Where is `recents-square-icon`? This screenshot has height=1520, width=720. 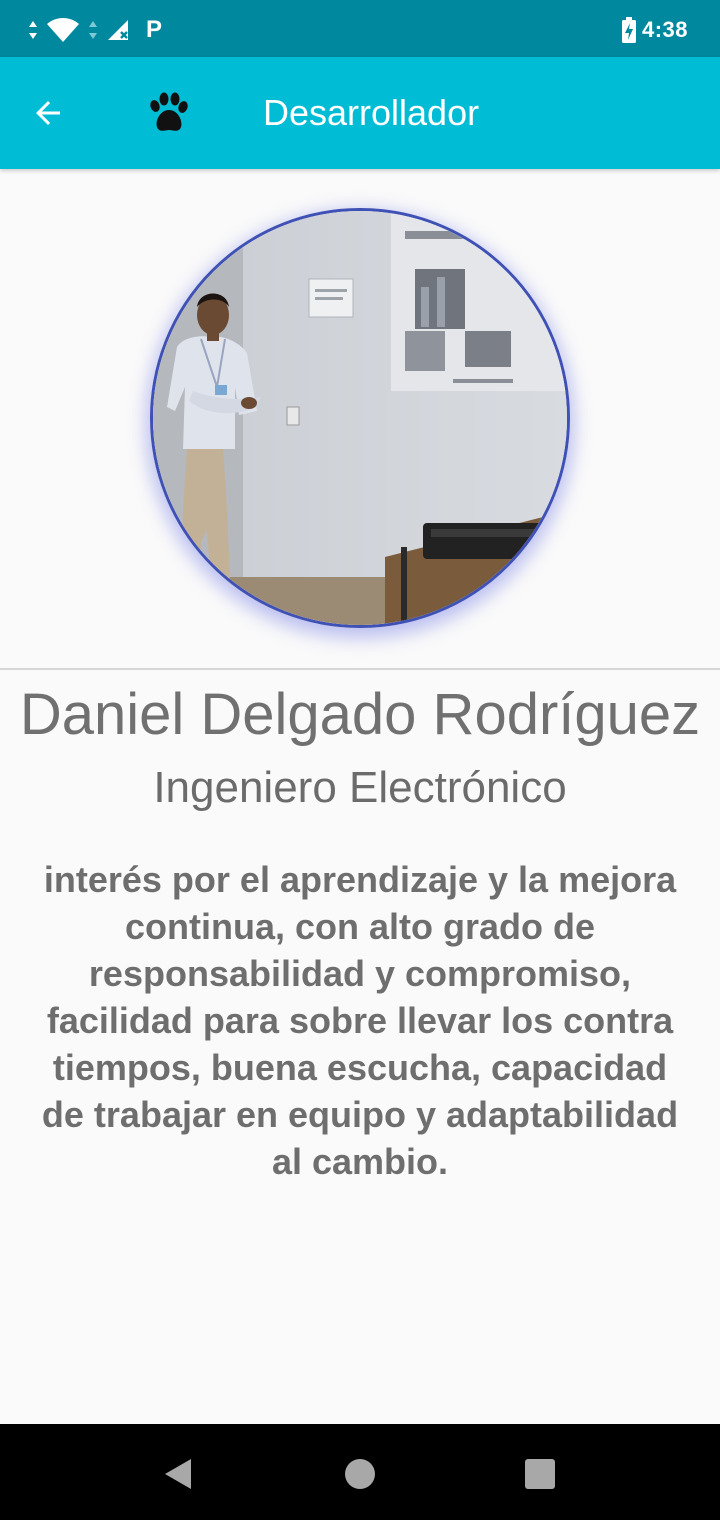 recents-square-icon is located at coordinates (540, 1474).